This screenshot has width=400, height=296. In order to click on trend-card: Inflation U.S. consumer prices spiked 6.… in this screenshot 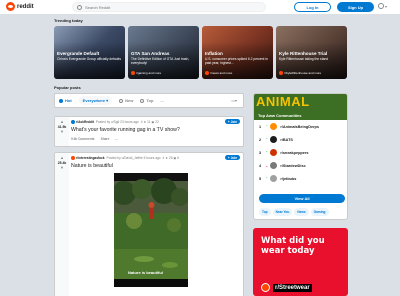, I will do `click(237, 52)`.